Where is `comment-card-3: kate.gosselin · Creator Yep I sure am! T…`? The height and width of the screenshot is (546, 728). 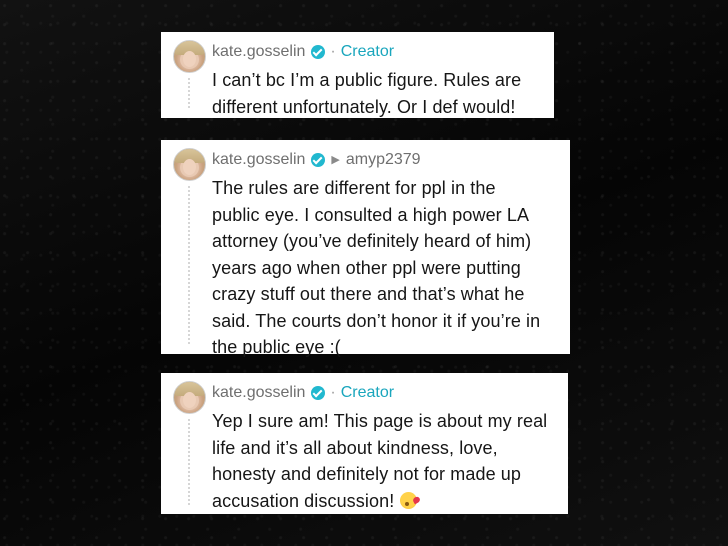 comment-card-3: kate.gosselin · Creator Yep I sure am! T… is located at coordinates (364, 443).